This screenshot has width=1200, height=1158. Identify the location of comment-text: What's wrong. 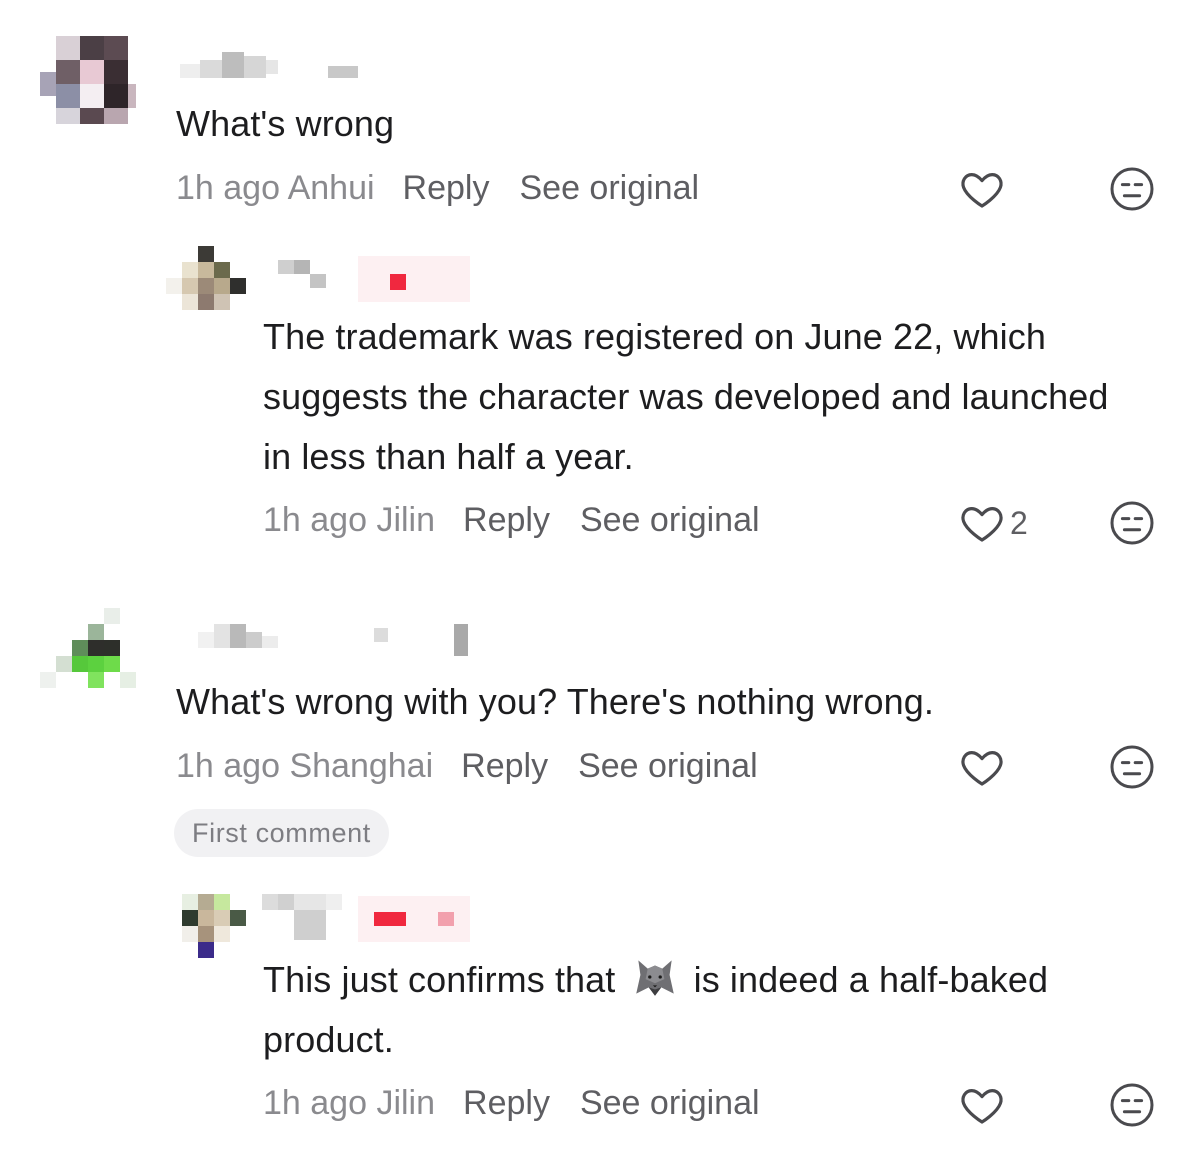
(285, 123).